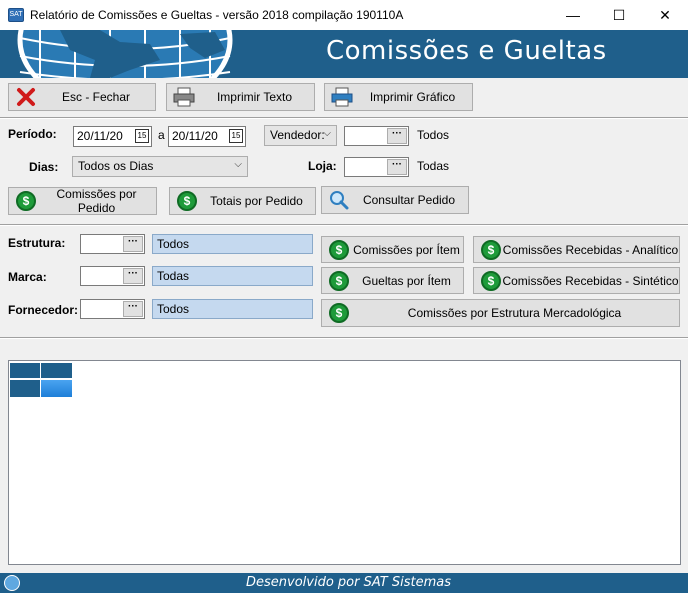 This screenshot has width=688, height=593. Describe the element at coordinates (37, 243) in the screenshot. I see `estrutura-label: Estrutura:` at that location.